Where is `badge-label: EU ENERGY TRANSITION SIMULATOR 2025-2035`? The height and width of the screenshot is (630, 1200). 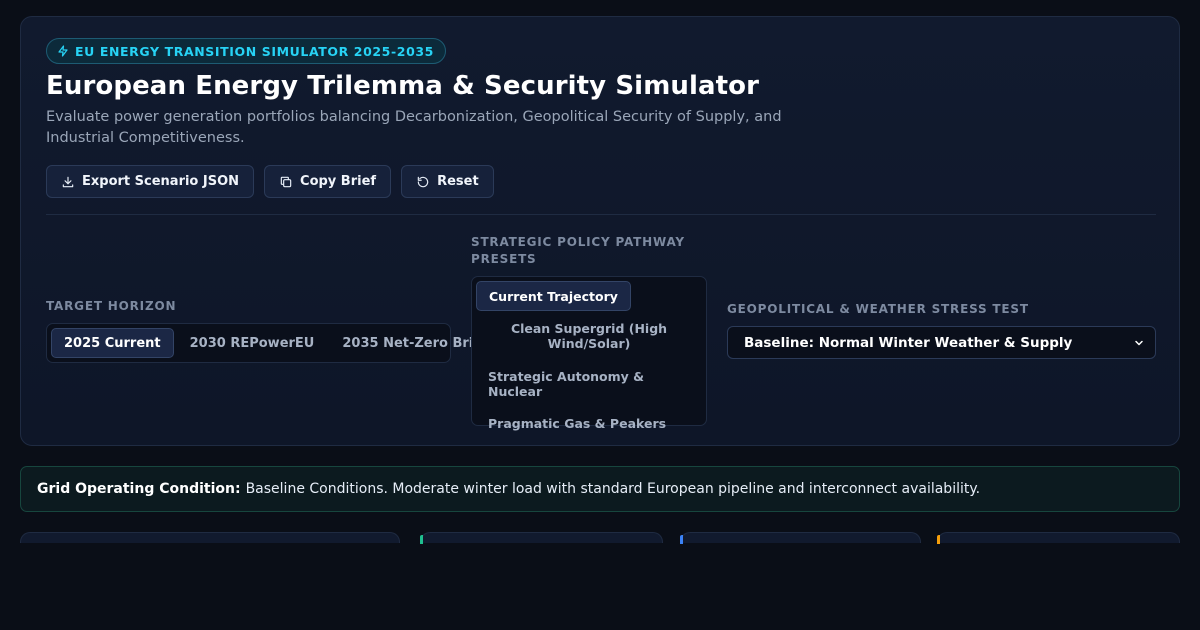 badge-label: EU ENERGY TRANSITION SIMULATOR 2025-2035 is located at coordinates (254, 51).